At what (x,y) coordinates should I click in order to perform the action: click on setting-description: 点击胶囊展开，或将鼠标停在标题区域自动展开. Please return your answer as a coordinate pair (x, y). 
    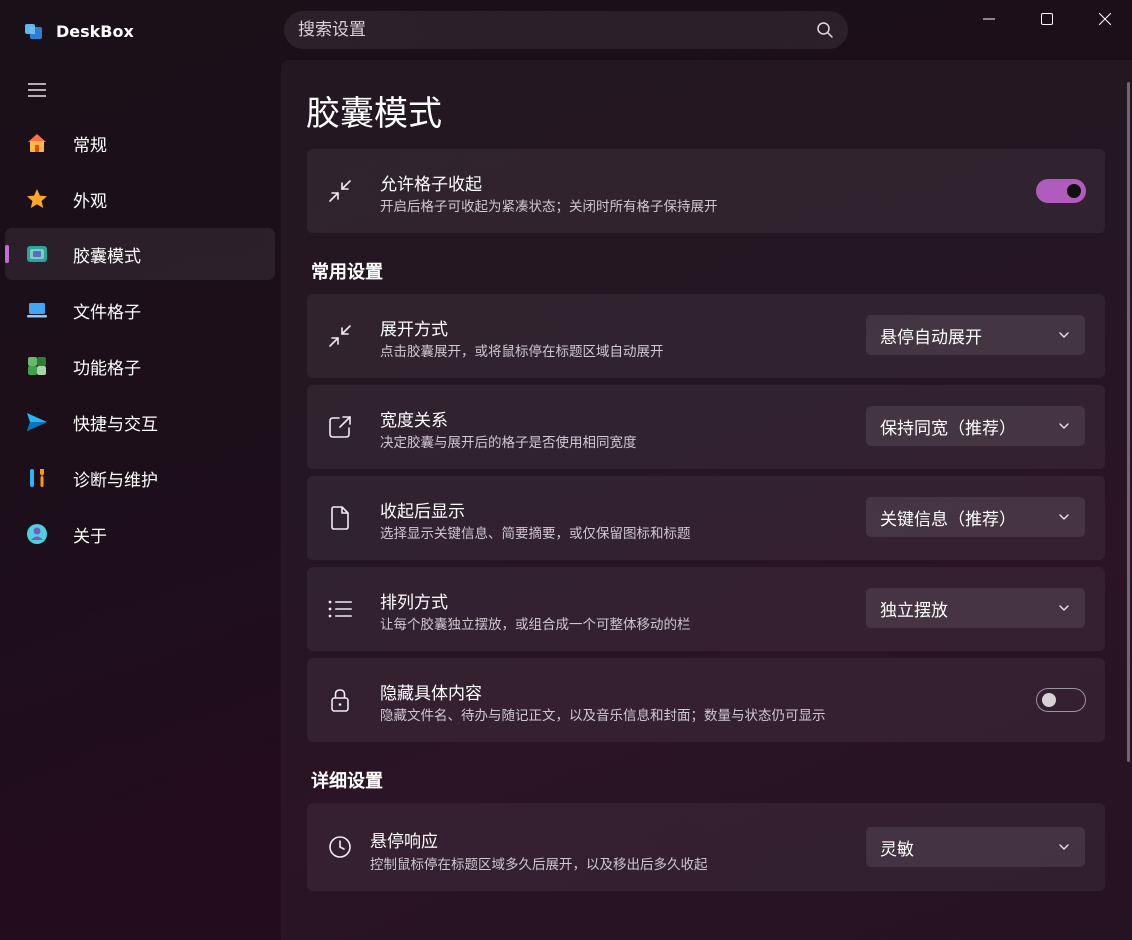
    Looking at the image, I should click on (522, 352).